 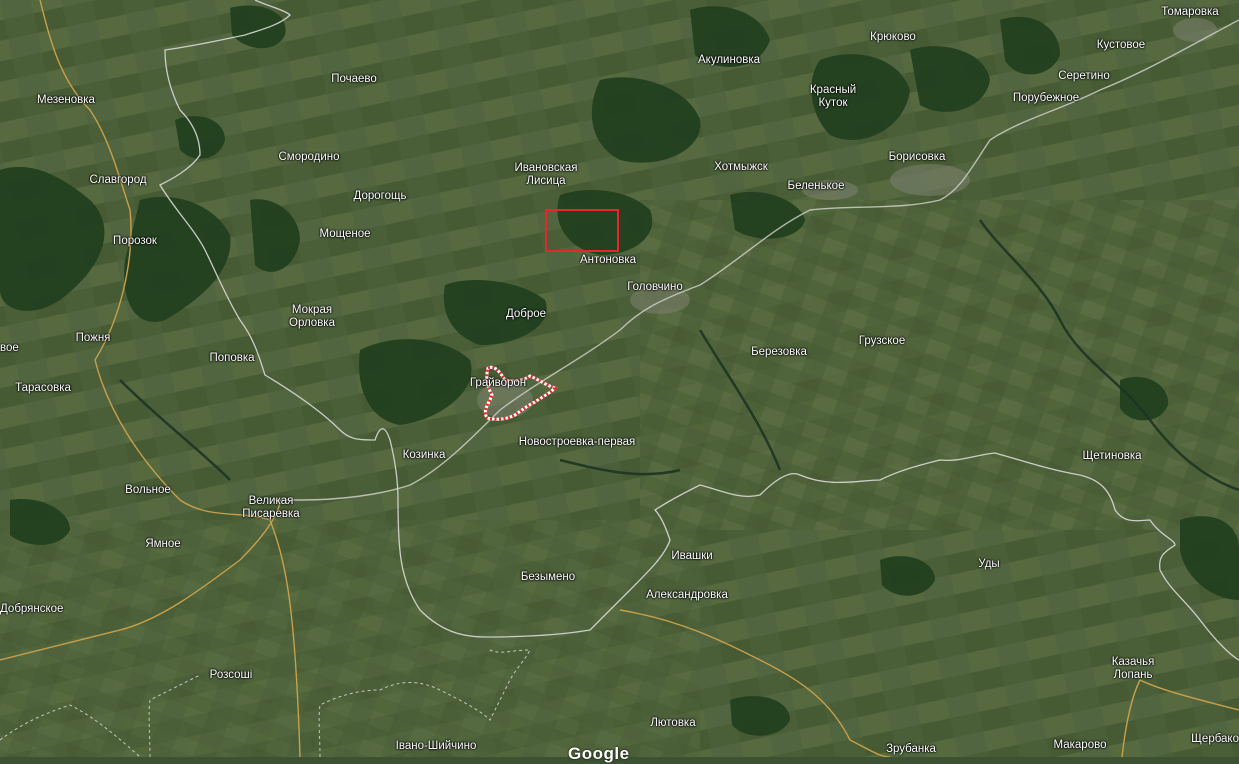 I want to click on place-label-kryukovo: Крюково, so click(x=893, y=37).